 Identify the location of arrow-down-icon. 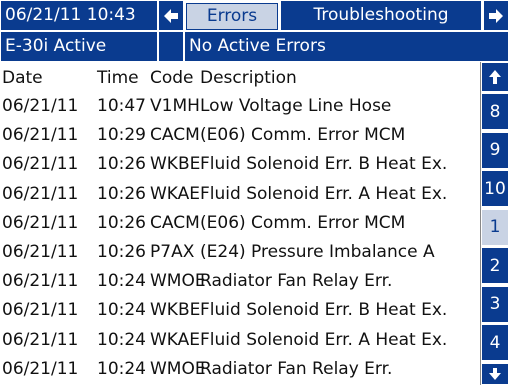
(495, 374).